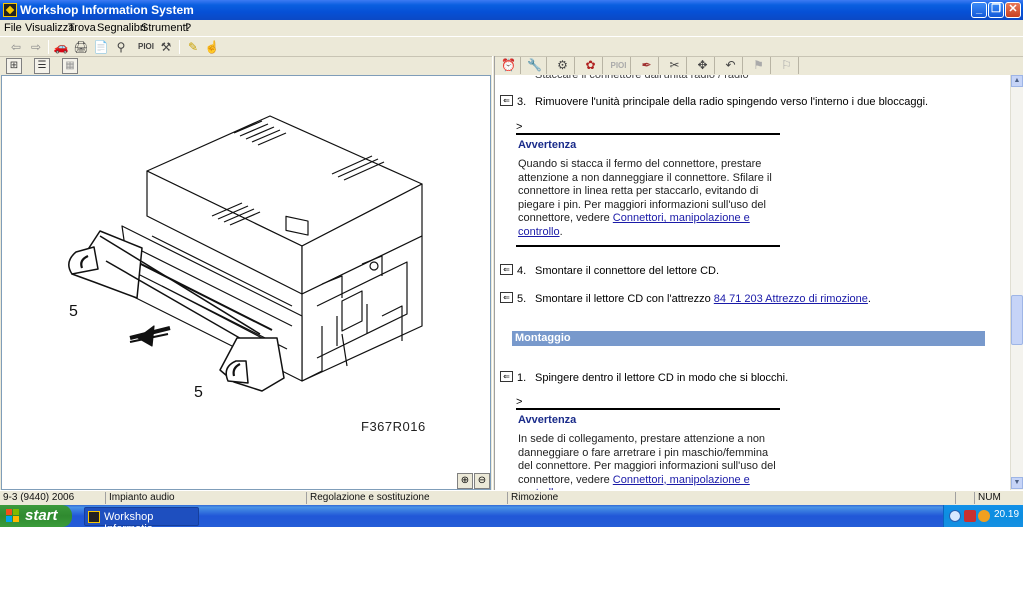  Describe the element at coordinates (511, 46) in the screenshot. I see `main-toolbar: ⇦ ⇨ 🚗 🖨 📄 ⚲ PIOI ⚒ ✎ ☝` at that location.